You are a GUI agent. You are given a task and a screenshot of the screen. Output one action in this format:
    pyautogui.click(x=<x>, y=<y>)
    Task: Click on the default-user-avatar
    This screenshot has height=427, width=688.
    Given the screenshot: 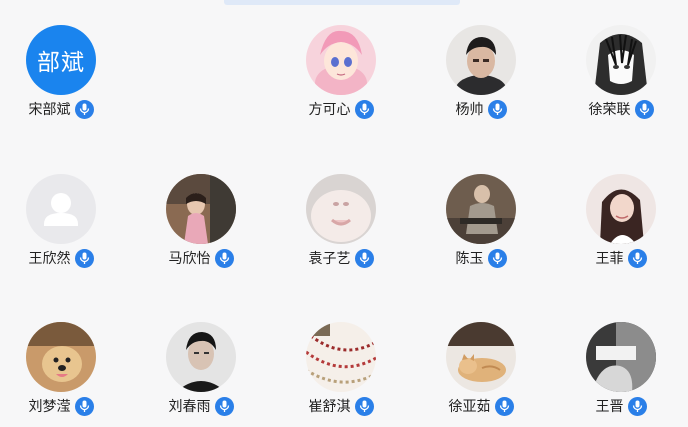 What is the action you would take?
    pyautogui.click(x=61, y=209)
    